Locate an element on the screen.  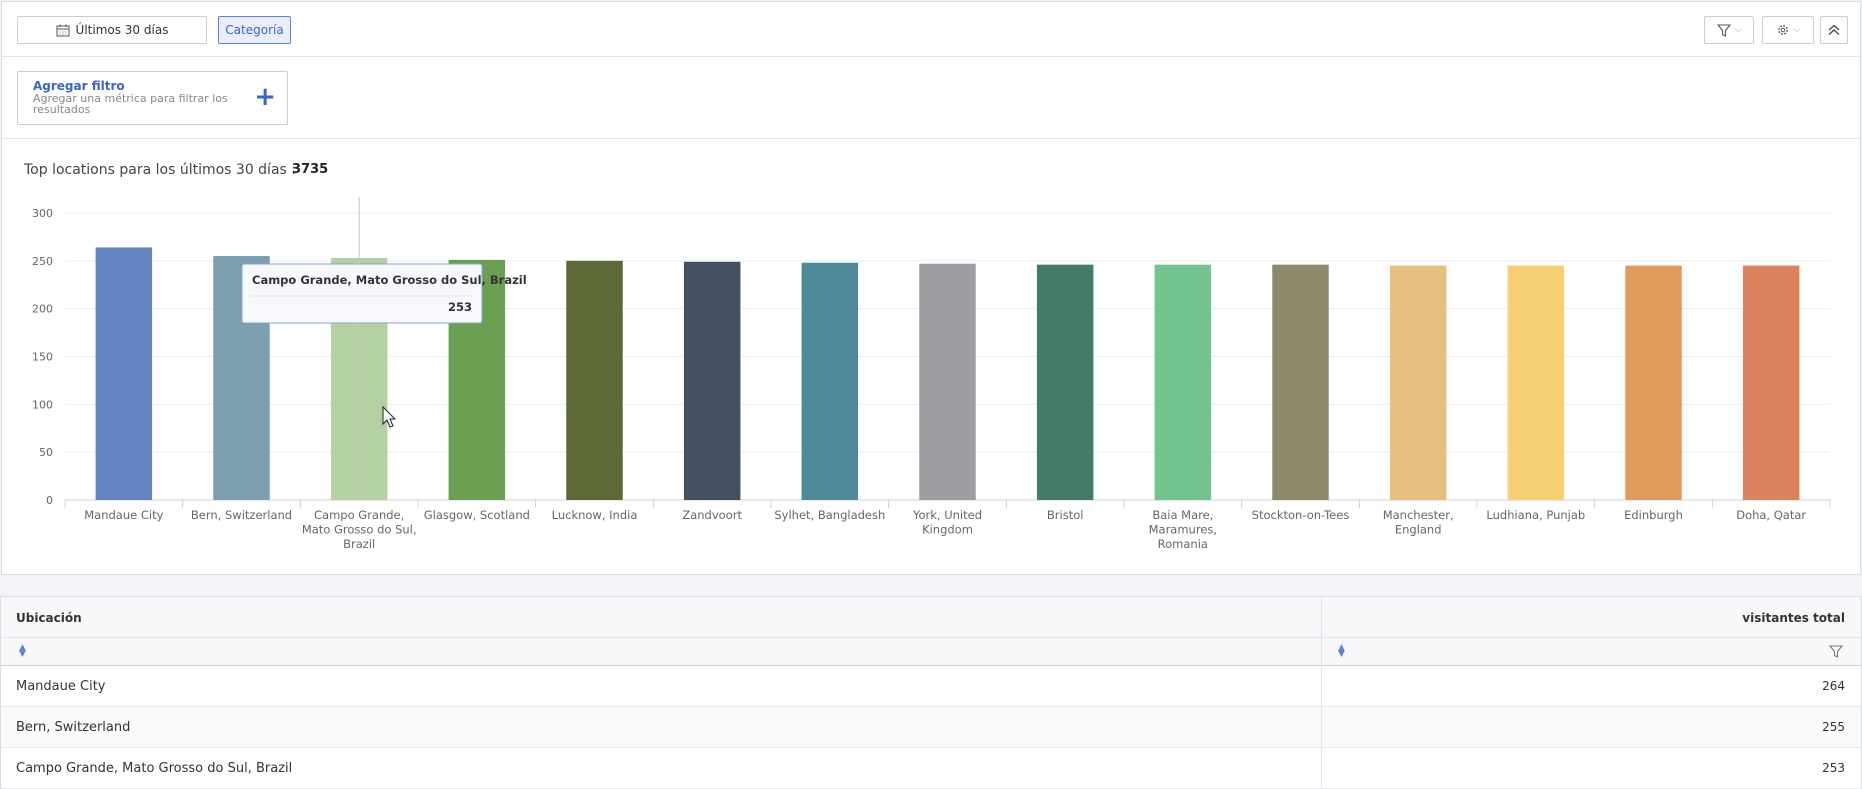
cell-location: Bern, Switzerland is located at coordinates (73, 727).